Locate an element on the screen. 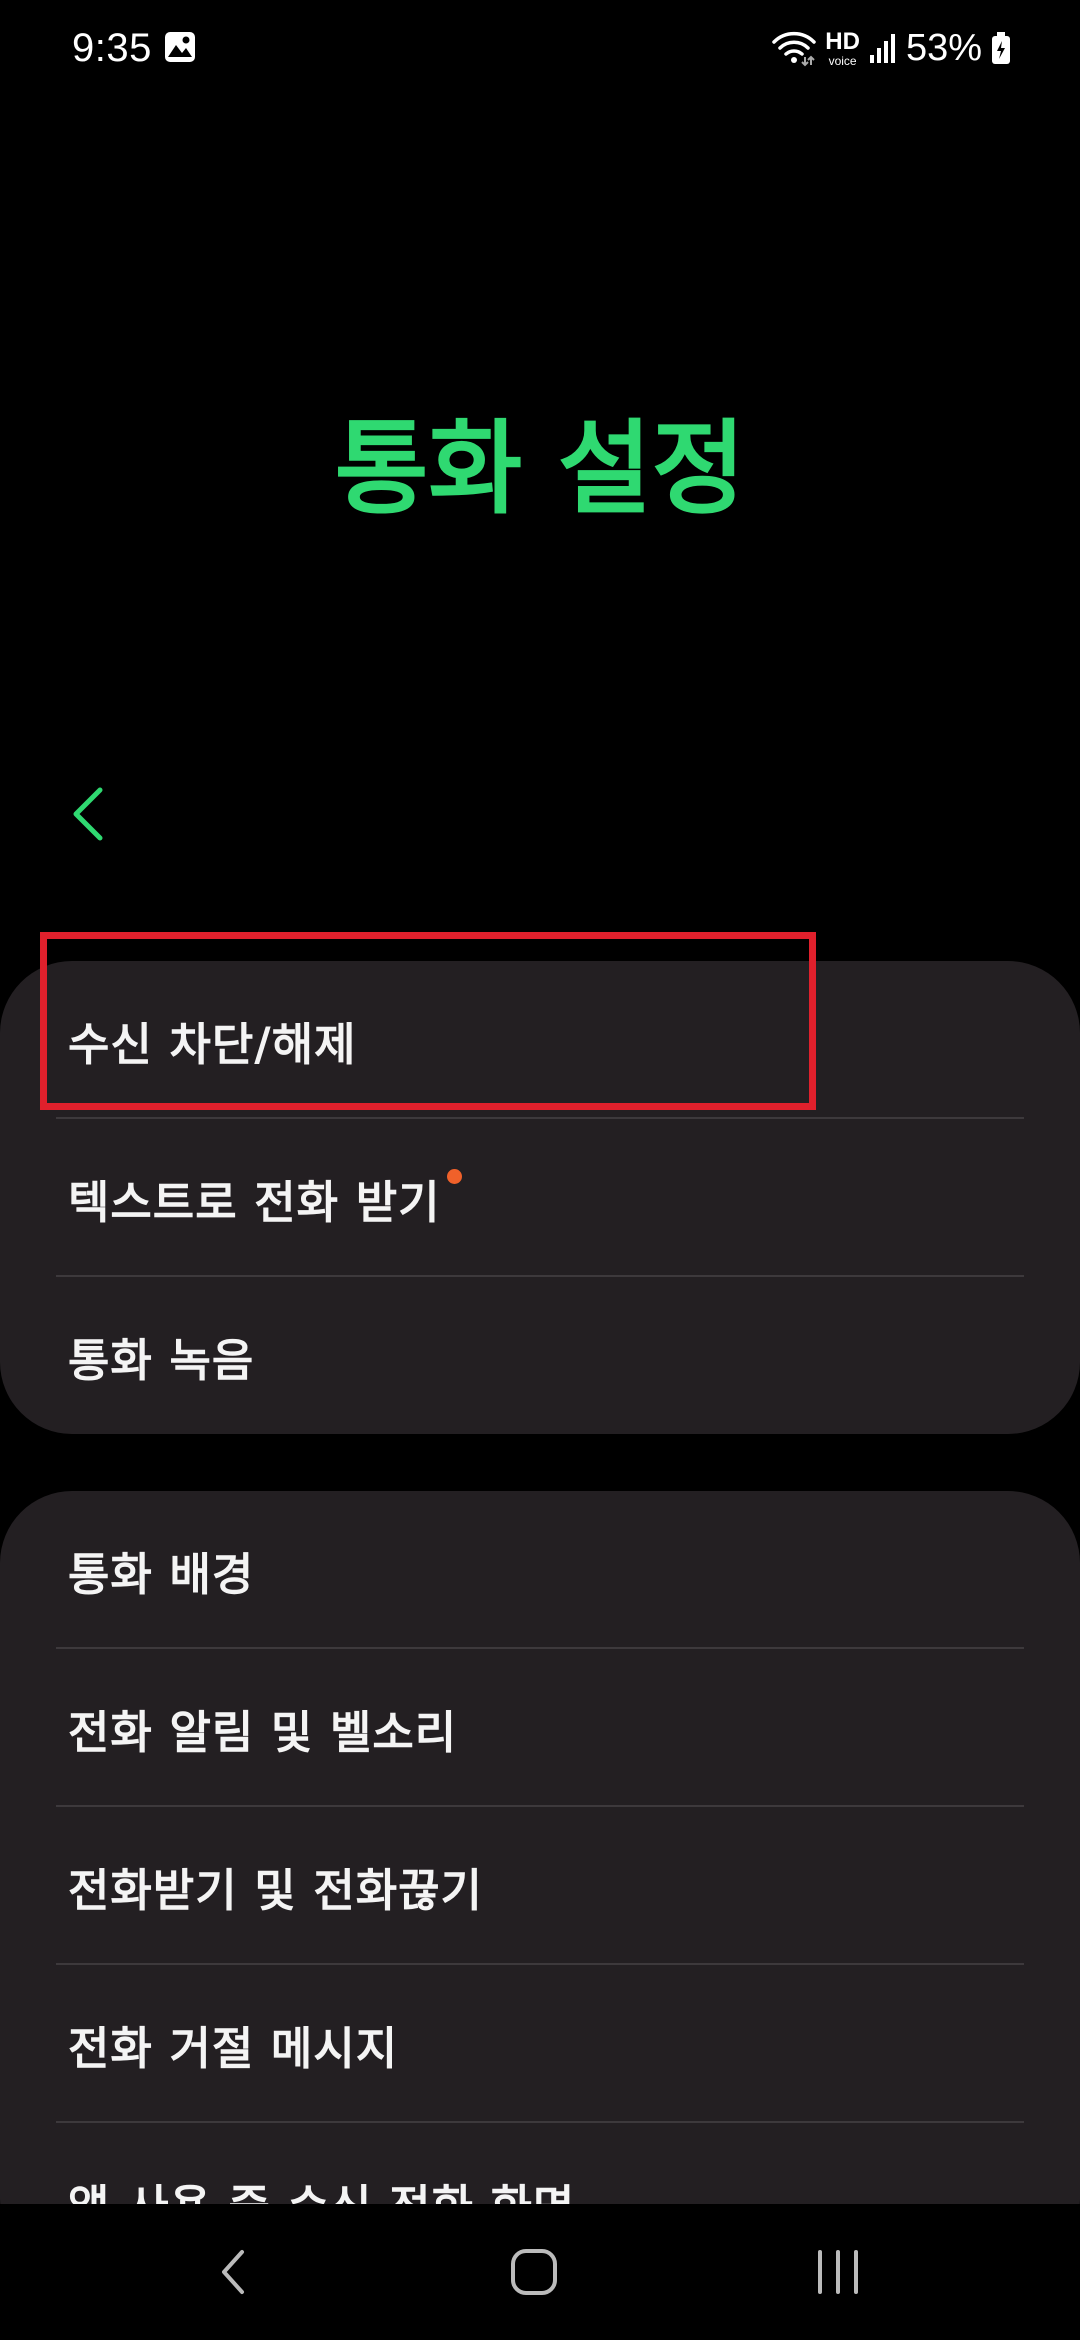 The image size is (1080, 2340). back-icon is located at coordinates (233, 2272).